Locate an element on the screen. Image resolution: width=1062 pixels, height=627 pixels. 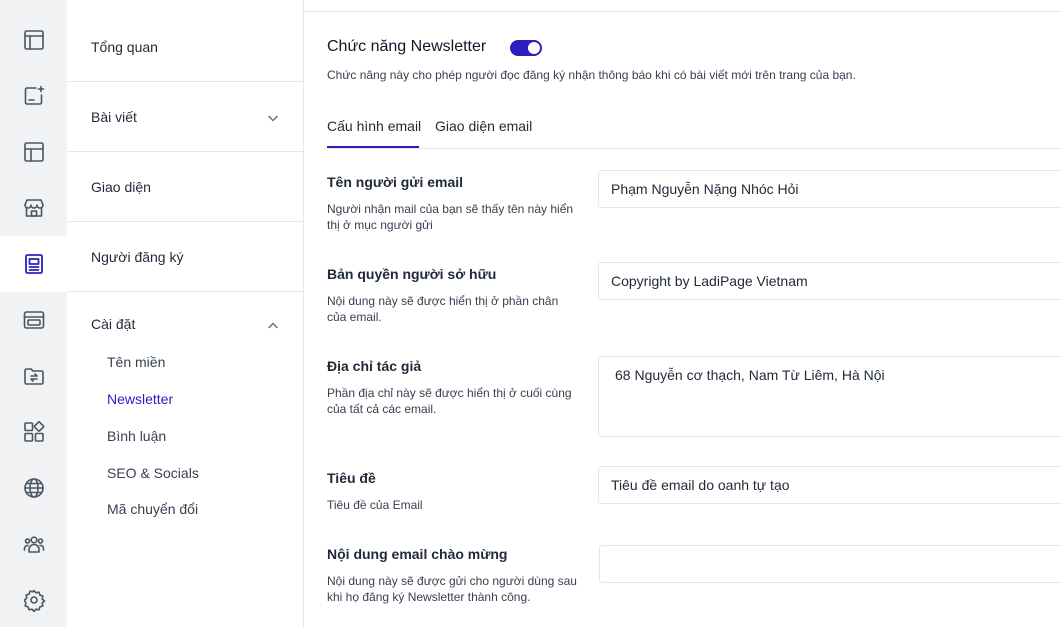
rail-item-blog is located at coordinates (33, 264).